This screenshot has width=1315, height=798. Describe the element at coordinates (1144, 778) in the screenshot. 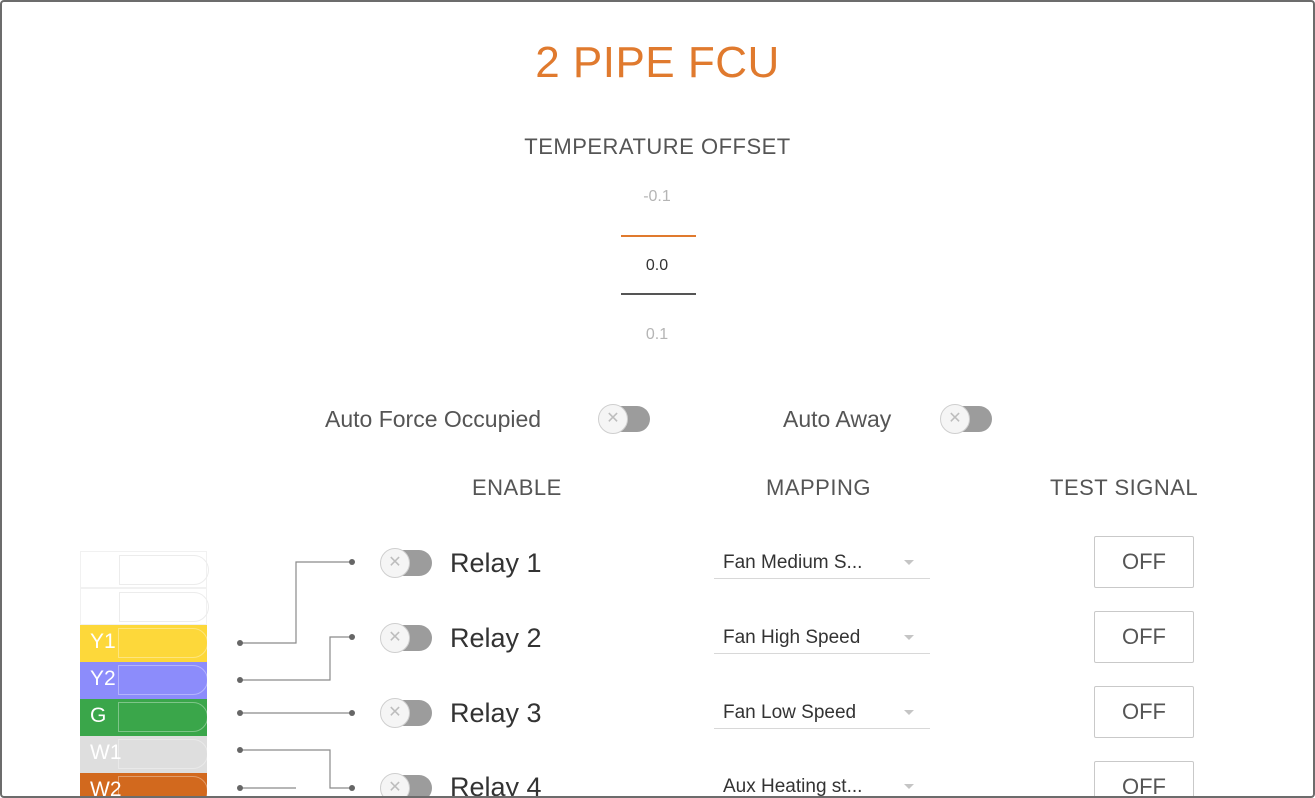

I see `relay-4-test-button: OFF` at that location.